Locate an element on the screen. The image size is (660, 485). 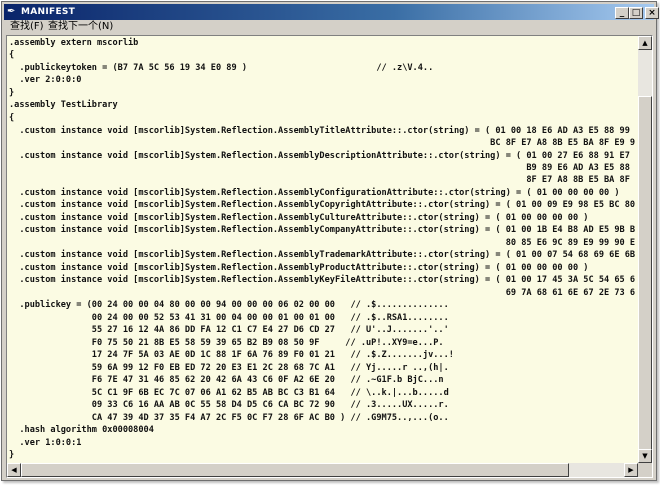
vertical-scrollbar: ▲ ▼ is located at coordinates (645, 249).